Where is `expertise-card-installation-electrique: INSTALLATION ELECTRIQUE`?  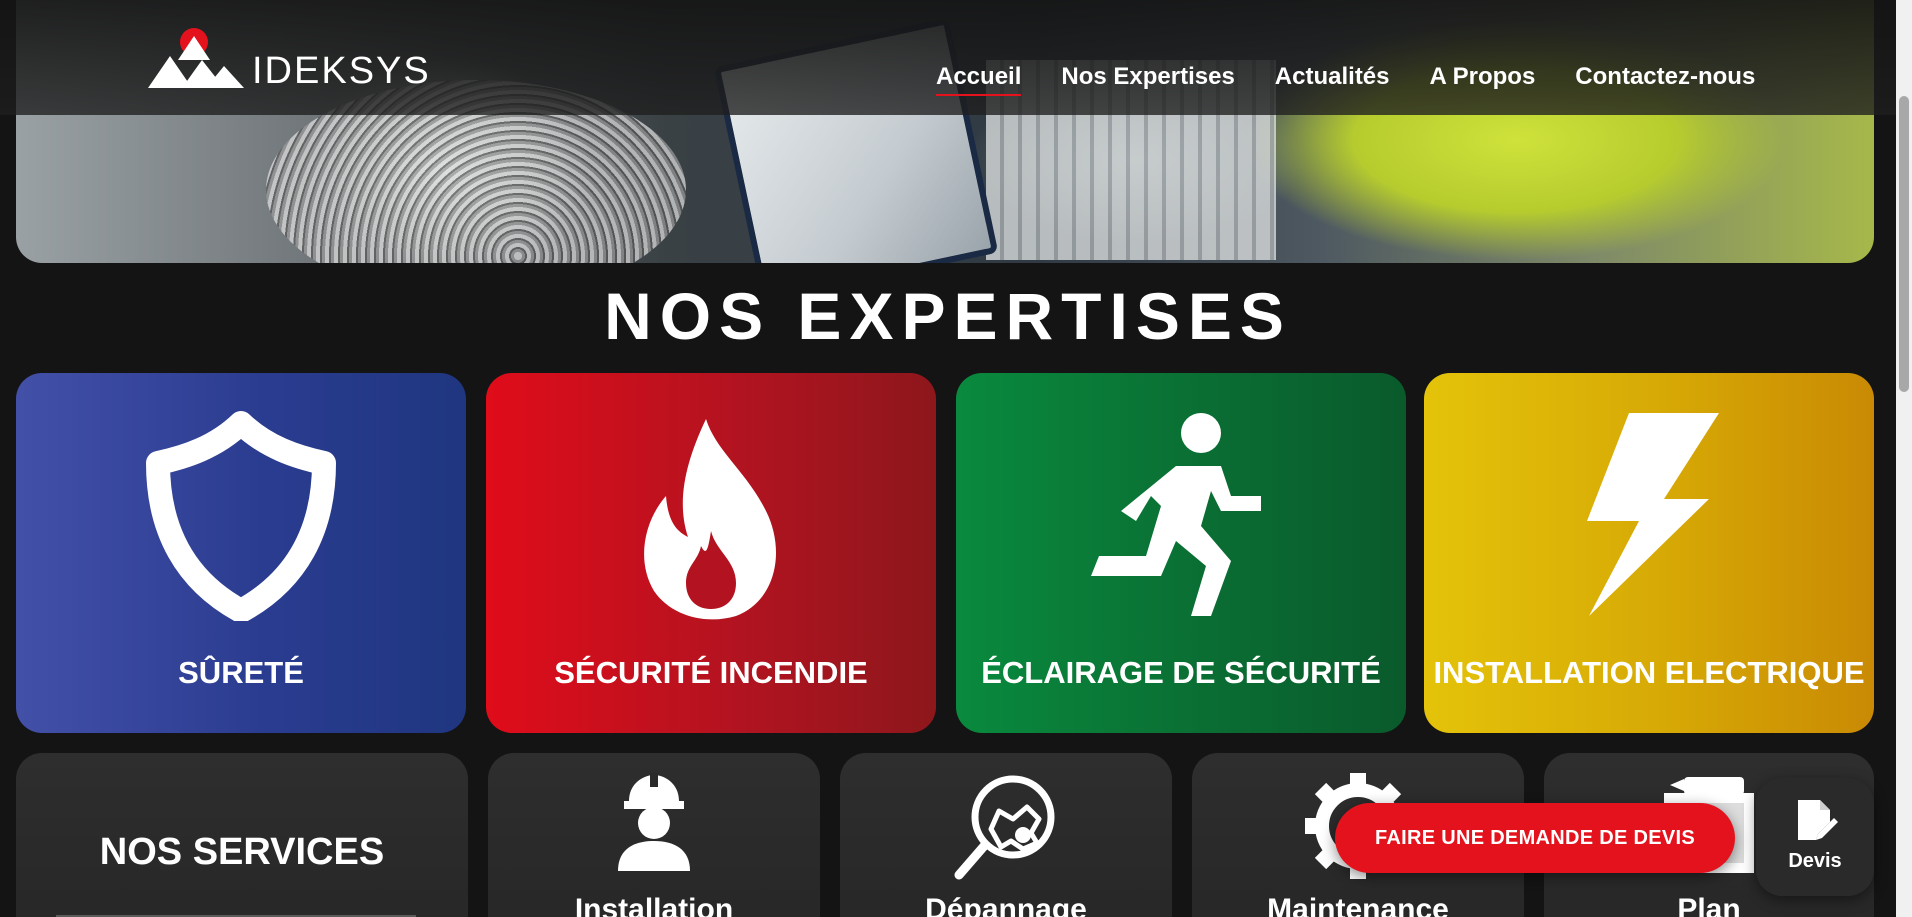
expertise-card-installation-electrique: INSTALLATION ELECTRIQUE is located at coordinates (1649, 553).